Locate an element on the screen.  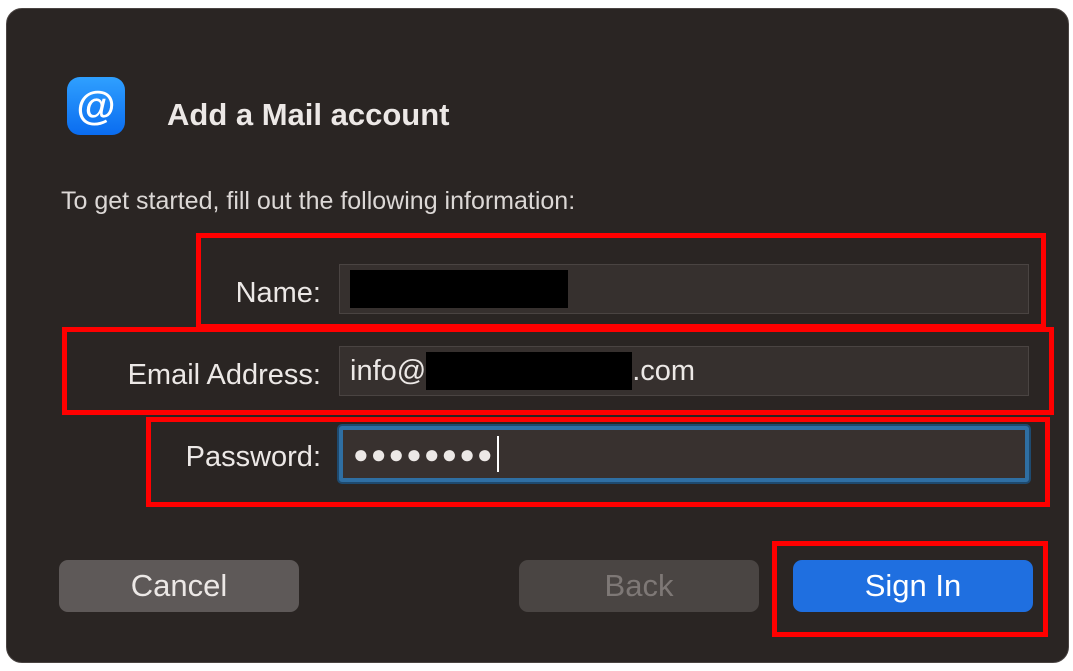
name-redaction is located at coordinates (459, 289).